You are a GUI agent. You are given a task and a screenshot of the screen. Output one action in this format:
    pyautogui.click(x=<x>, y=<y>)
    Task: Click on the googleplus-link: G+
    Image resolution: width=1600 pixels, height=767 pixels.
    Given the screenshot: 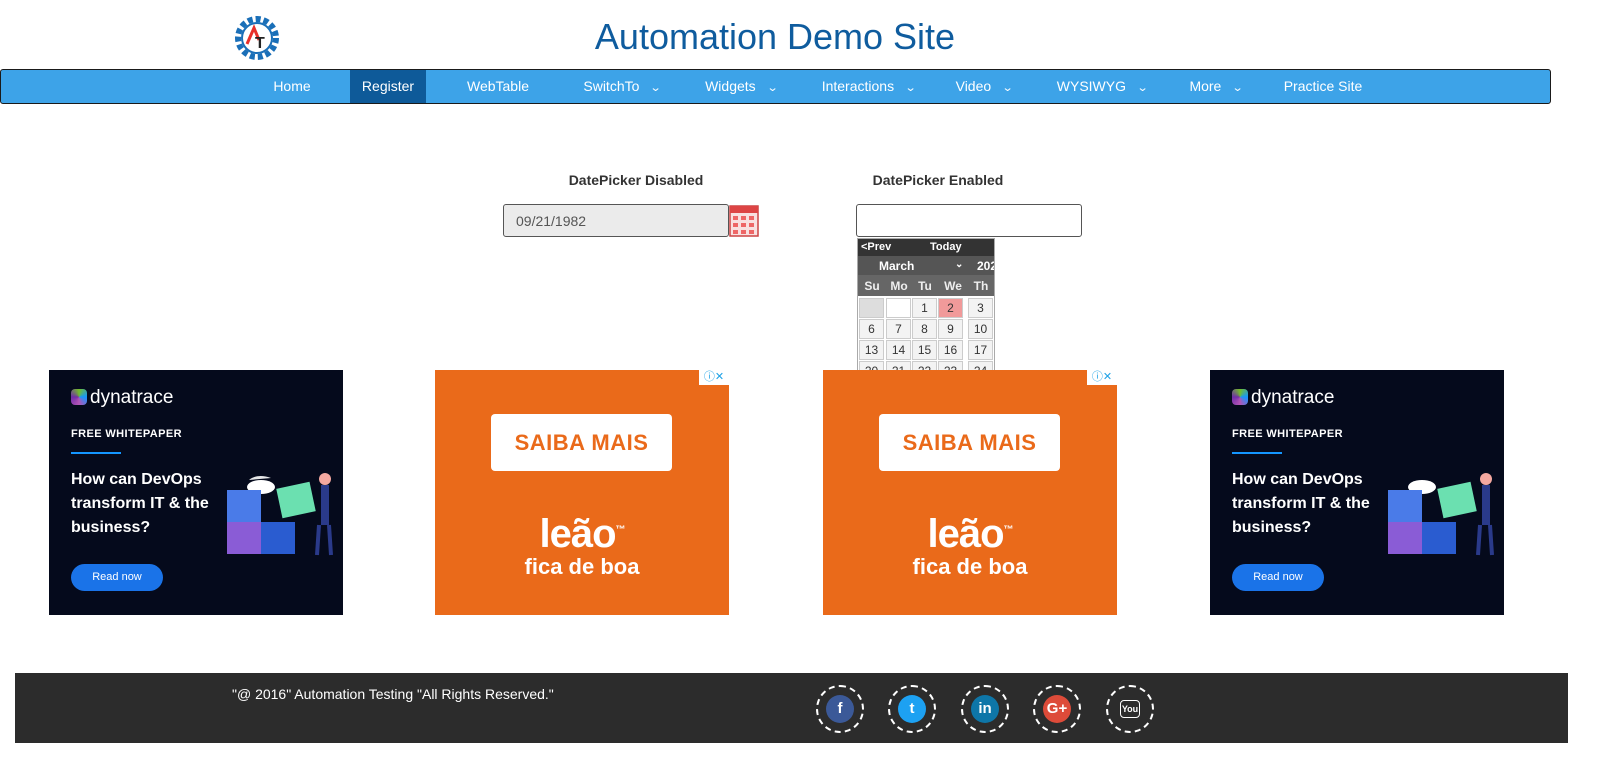 What is the action you would take?
    pyautogui.click(x=1057, y=709)
    